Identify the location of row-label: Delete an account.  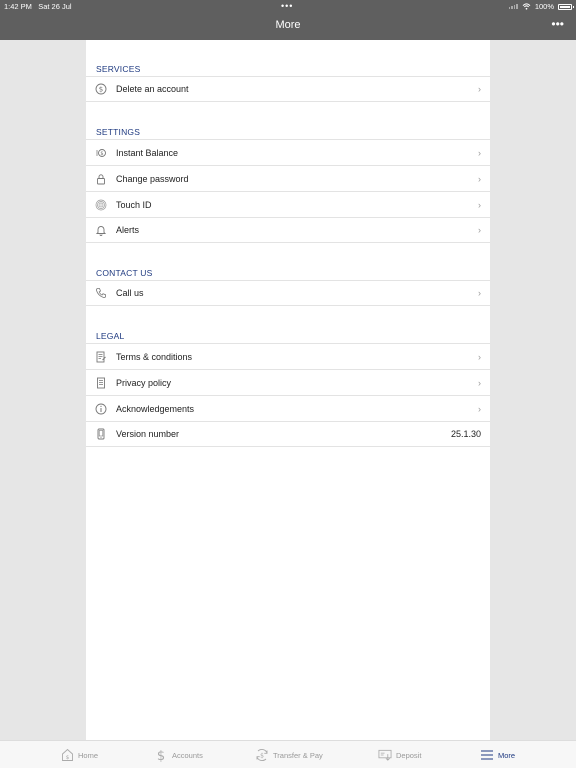
(152, 89).